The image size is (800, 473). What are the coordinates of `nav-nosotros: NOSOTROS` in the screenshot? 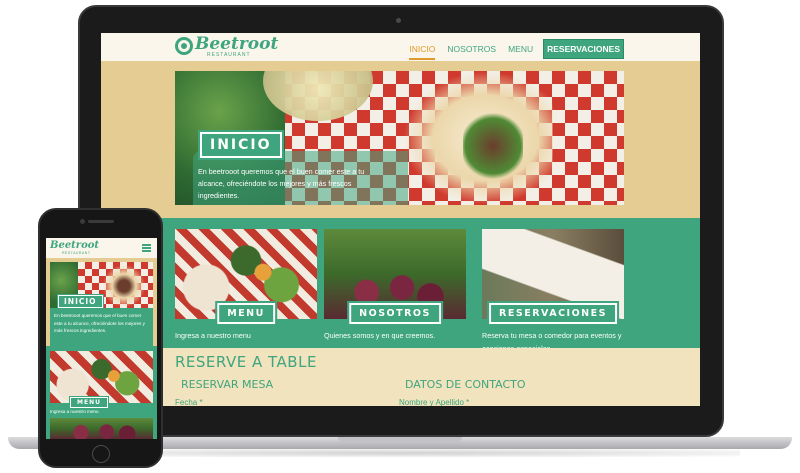 It's located at (471, 49).